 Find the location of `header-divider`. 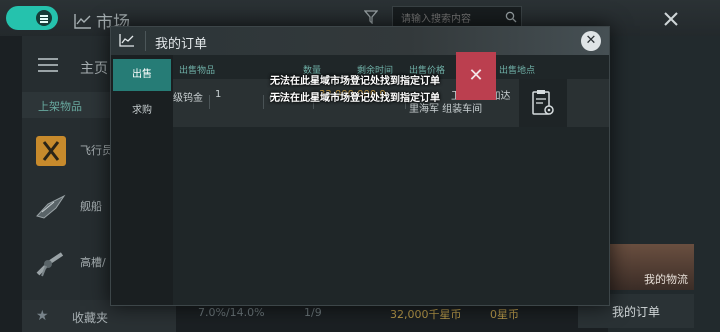

header-divider is located at coordinates (145, 41).